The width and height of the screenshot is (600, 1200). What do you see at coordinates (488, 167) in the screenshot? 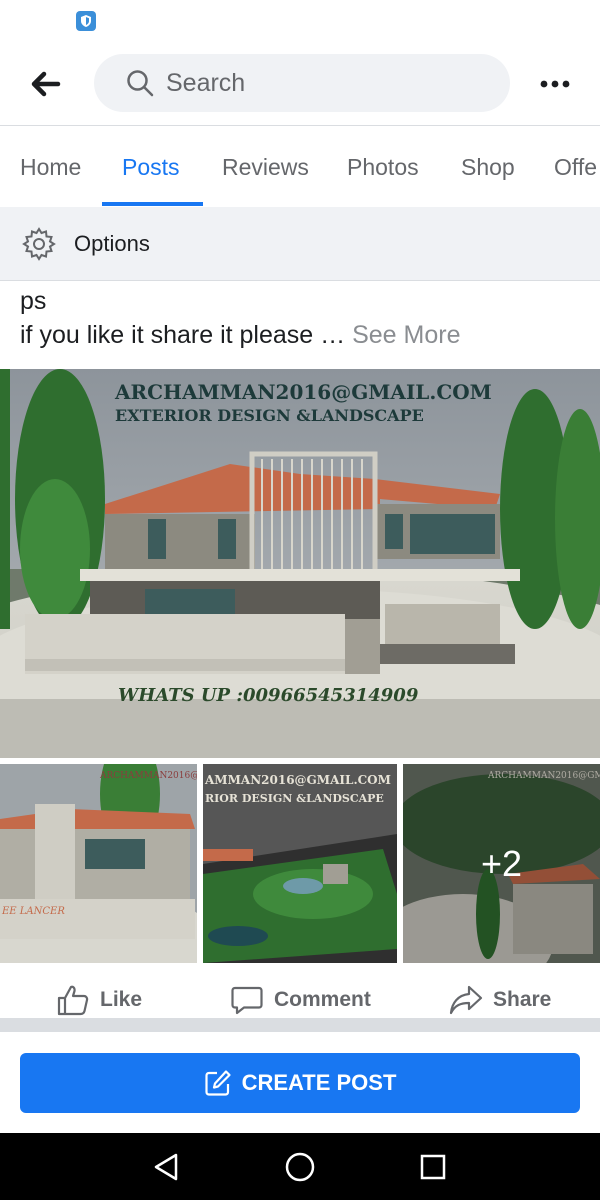
I see `tab-shop: Shop` at bounding box center [488, 167].